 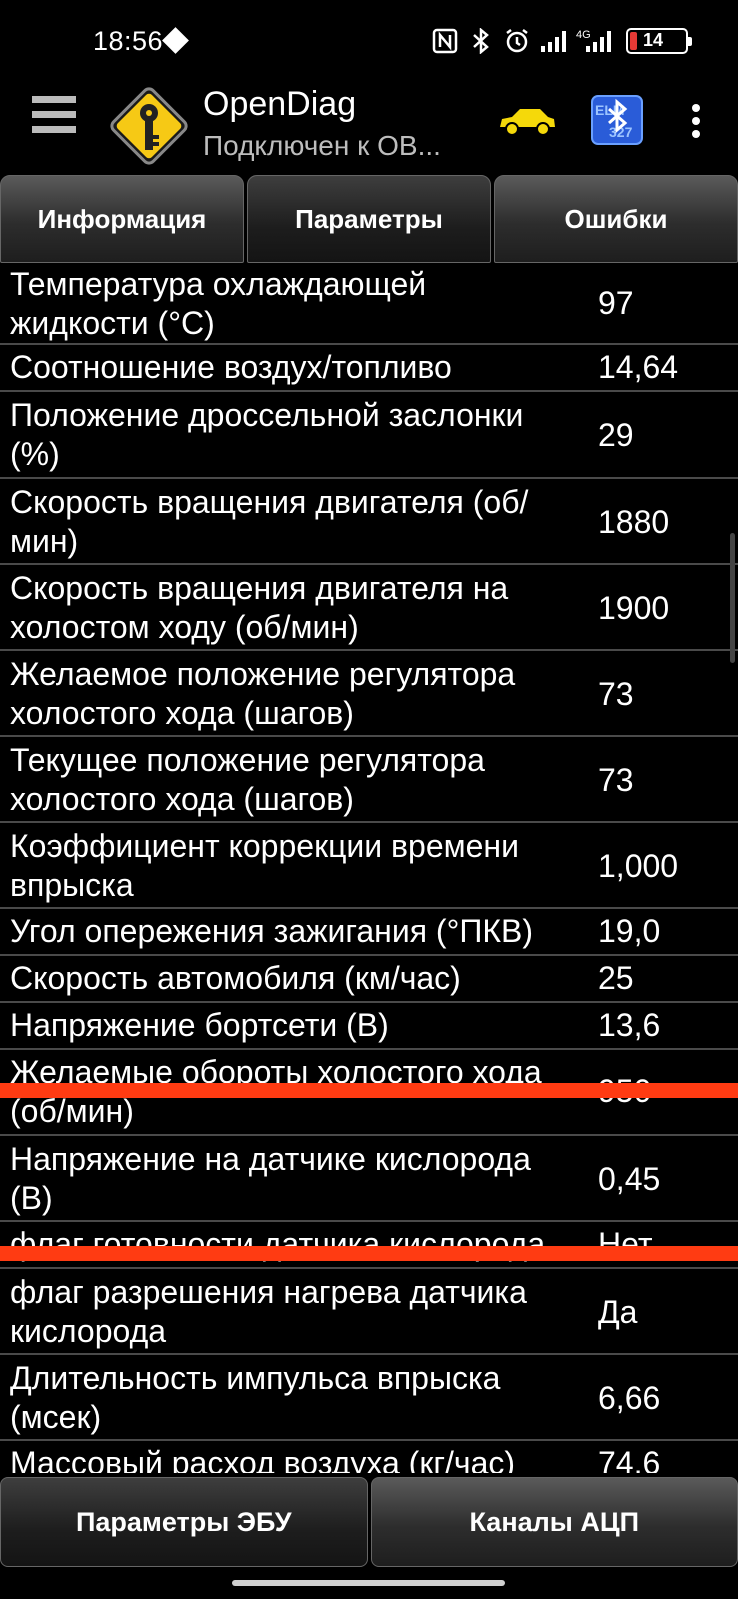 What do you see at coordinates (617, 120) in the screenshot?
I see `bluetooth-elm-button-icon: ELM 327` at bounding box center [617, 120].